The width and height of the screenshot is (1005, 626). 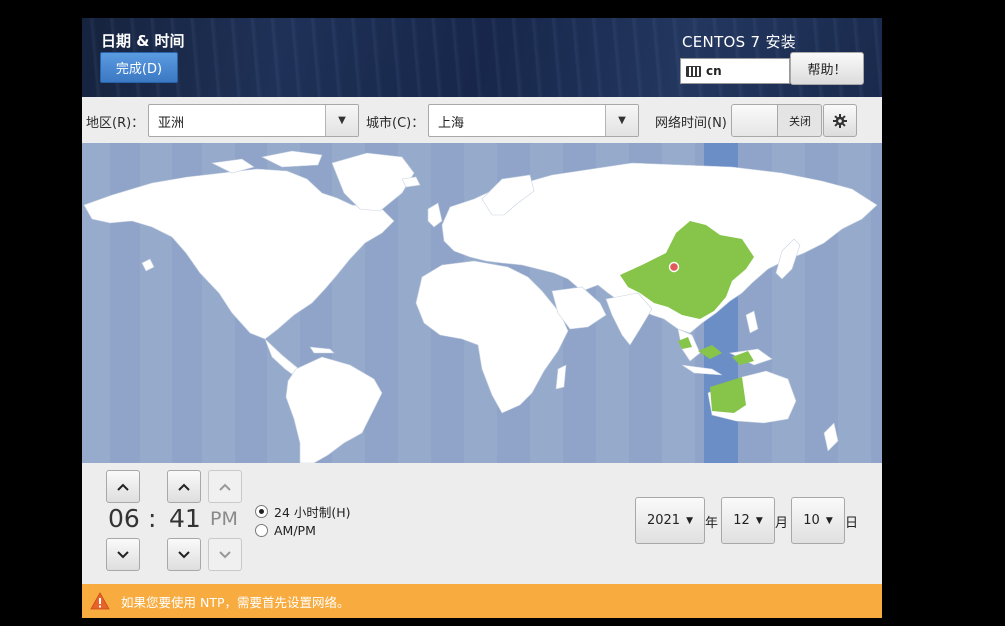 What do you see at coordinates (100, 601) in the screenshot?
I see `warning-triangle-icon` at bounding box center [100, 601].